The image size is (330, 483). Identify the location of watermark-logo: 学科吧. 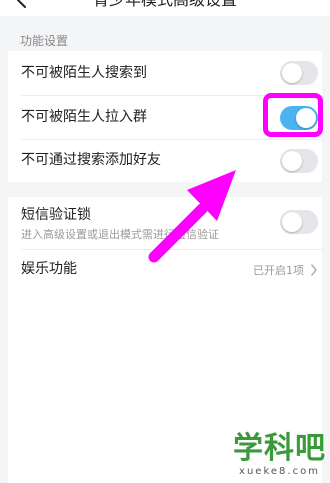
(279, 448).